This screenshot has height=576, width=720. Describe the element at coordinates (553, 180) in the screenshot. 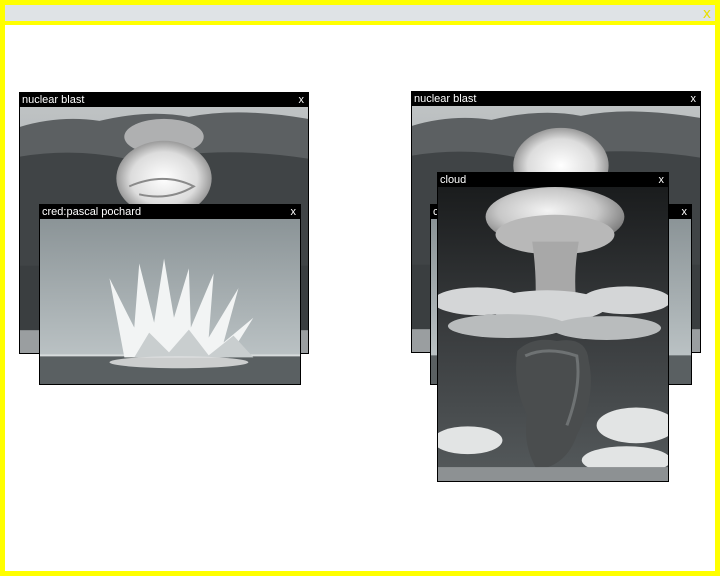

I see `window-title: cloud` at that location.